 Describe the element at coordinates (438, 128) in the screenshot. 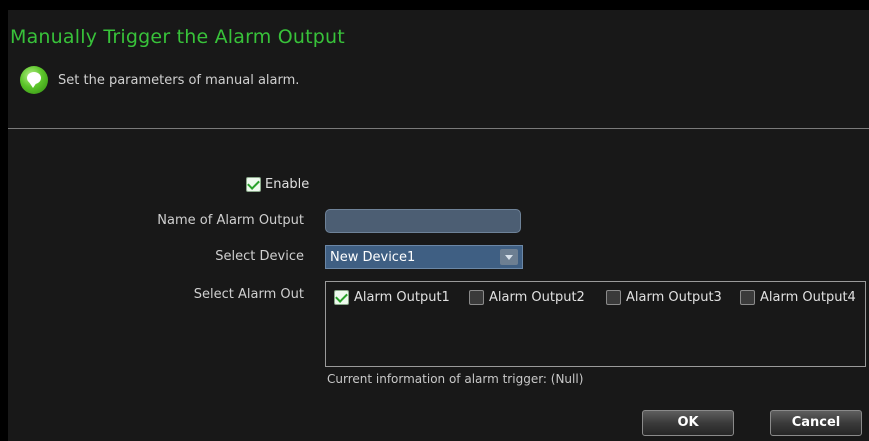

I see `divider` at that location.